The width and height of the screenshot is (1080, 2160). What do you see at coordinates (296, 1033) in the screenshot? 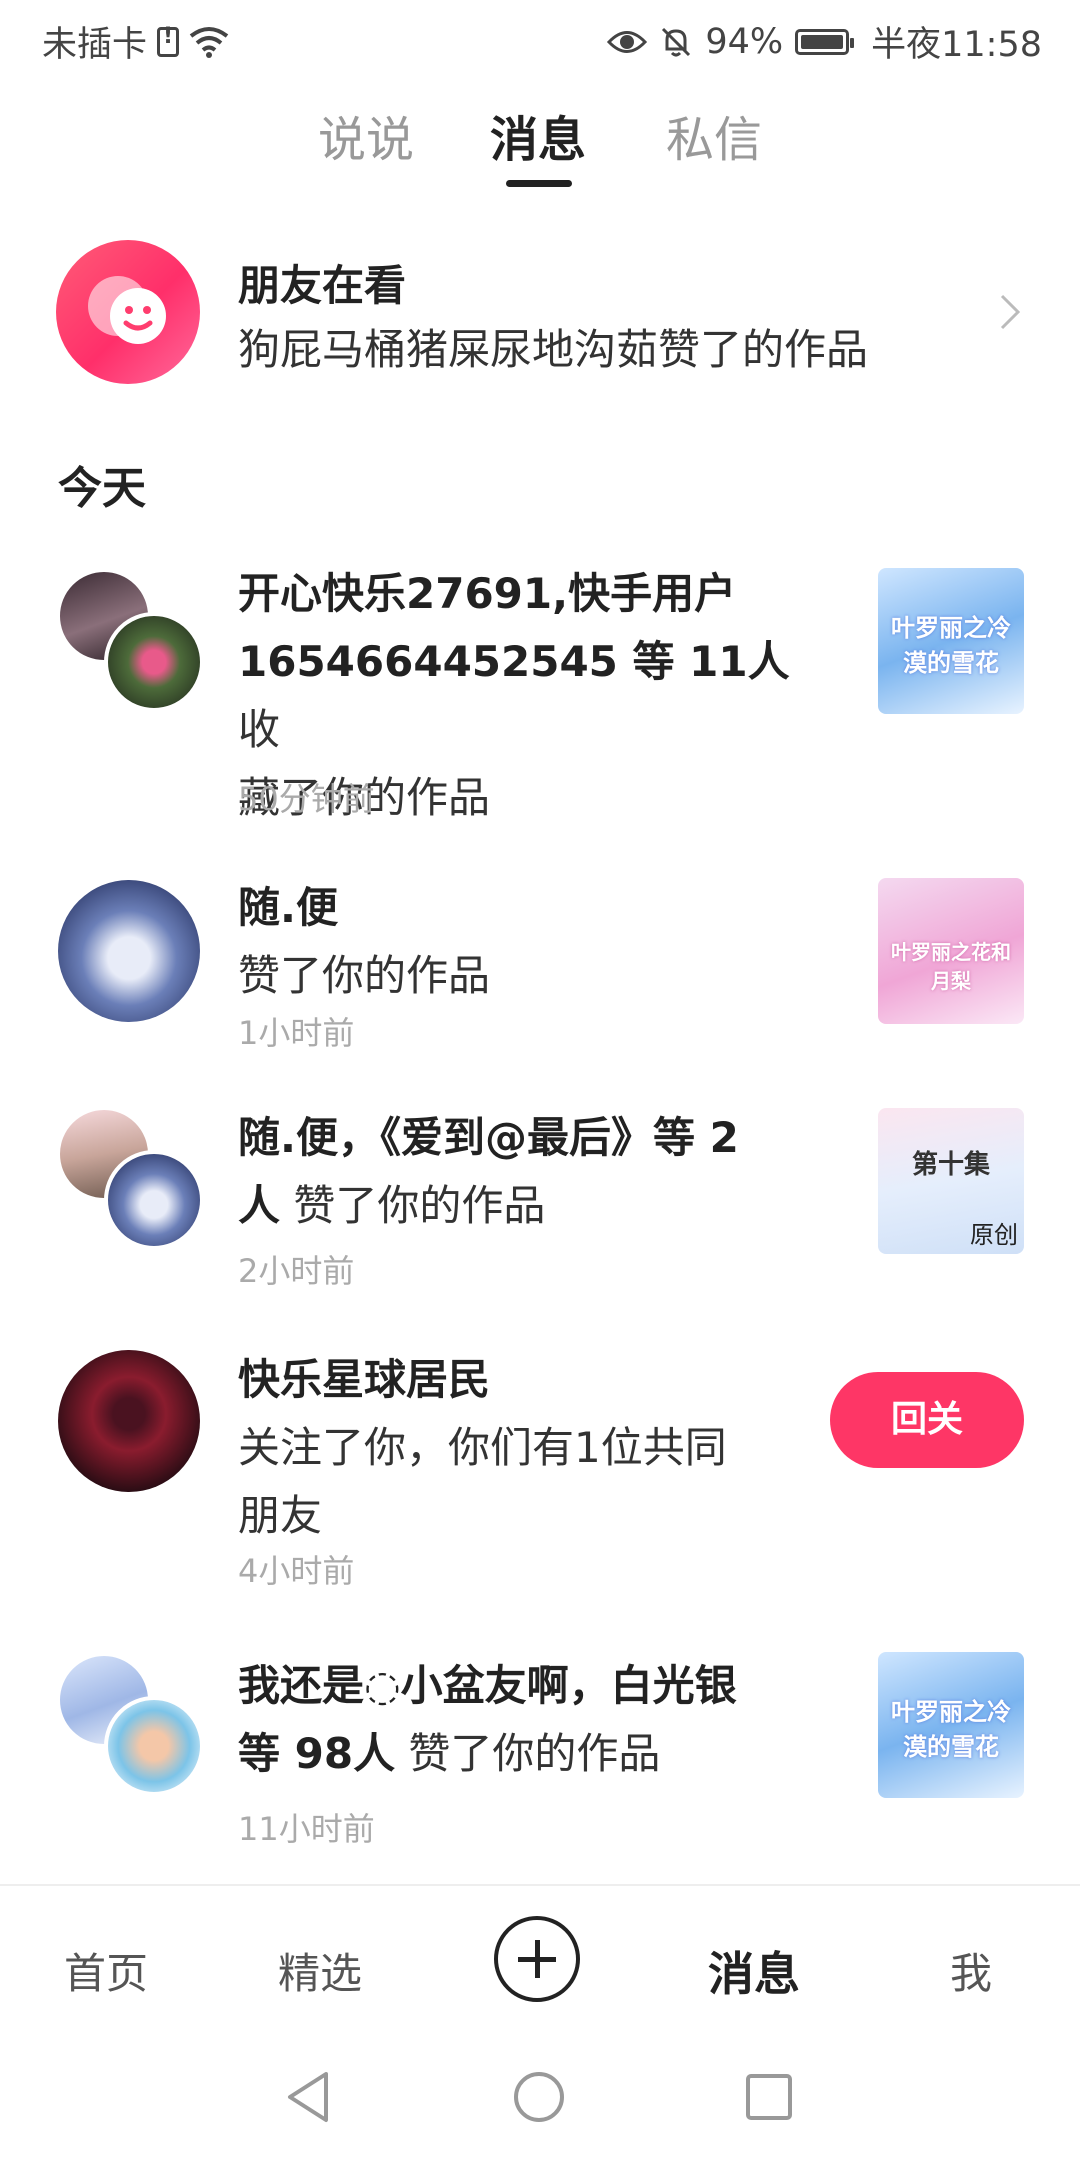
I see `notification-time: 1小时前` at bounding box center [296, 1033].